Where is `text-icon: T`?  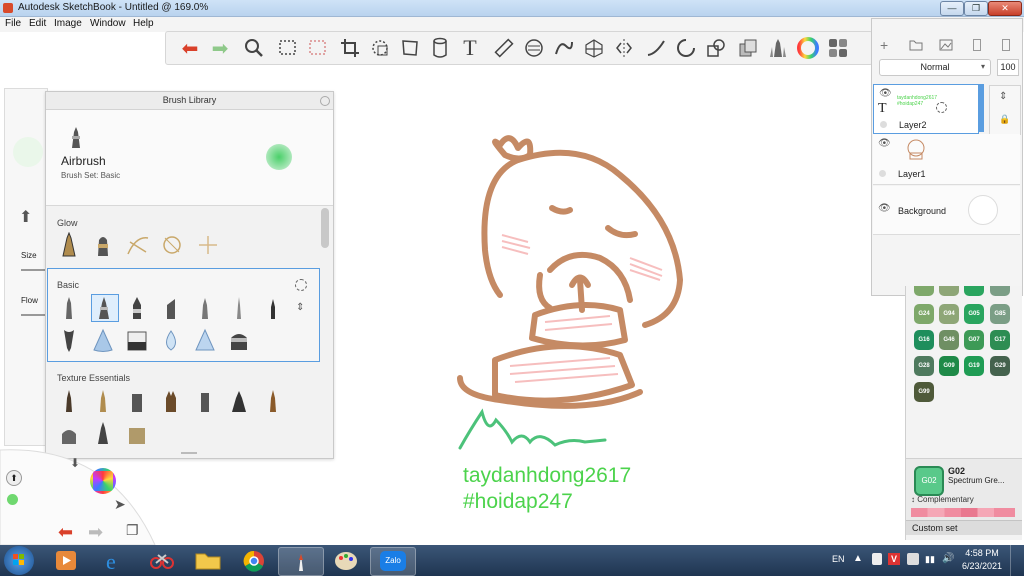 text-icon: T is located at coordinates (470, 47).